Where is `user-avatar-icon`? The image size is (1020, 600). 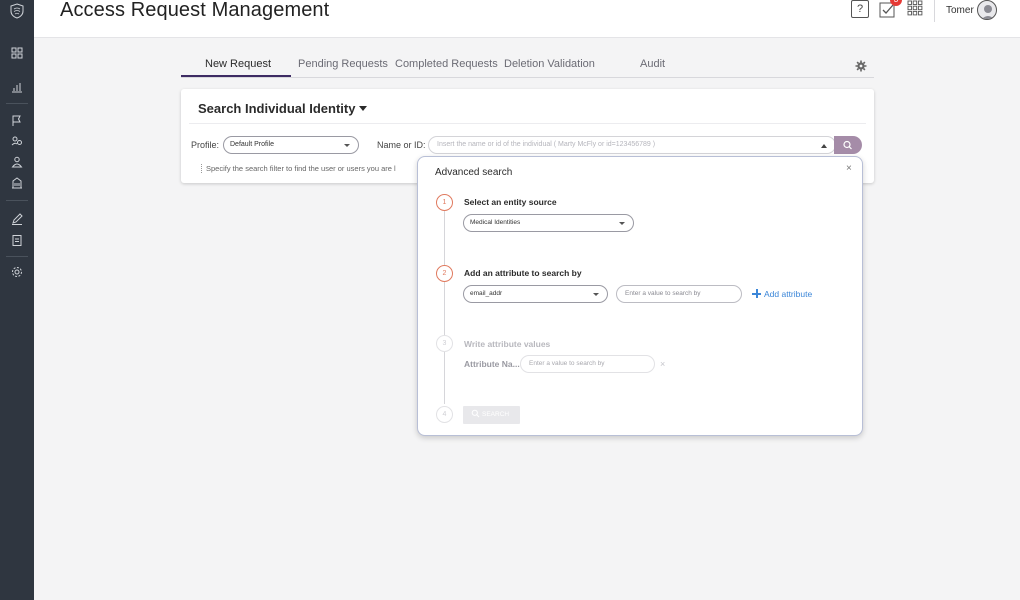
user-avatar-icon is located at coordinates (988, 12).